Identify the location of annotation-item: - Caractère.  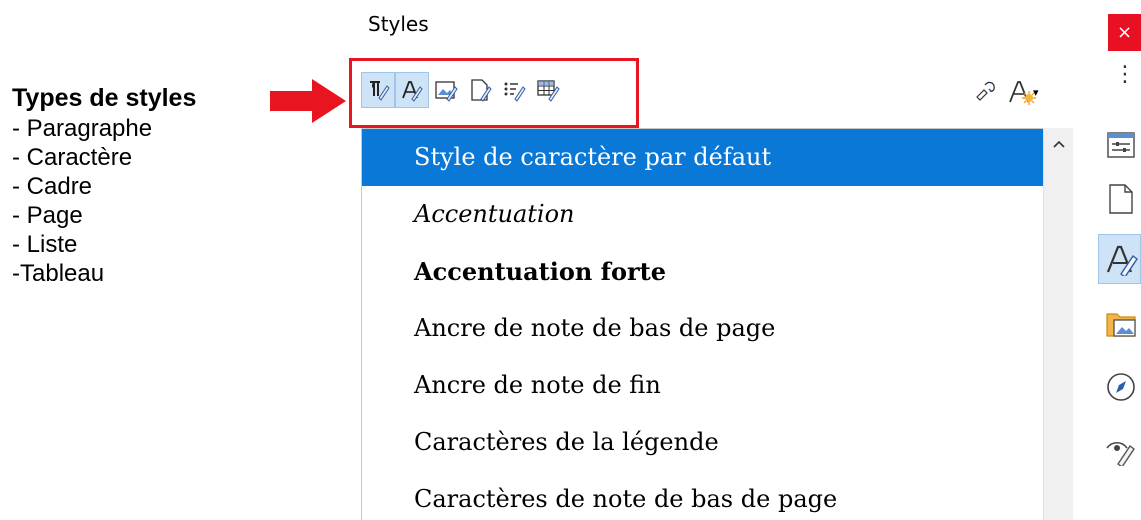
(72, 157).